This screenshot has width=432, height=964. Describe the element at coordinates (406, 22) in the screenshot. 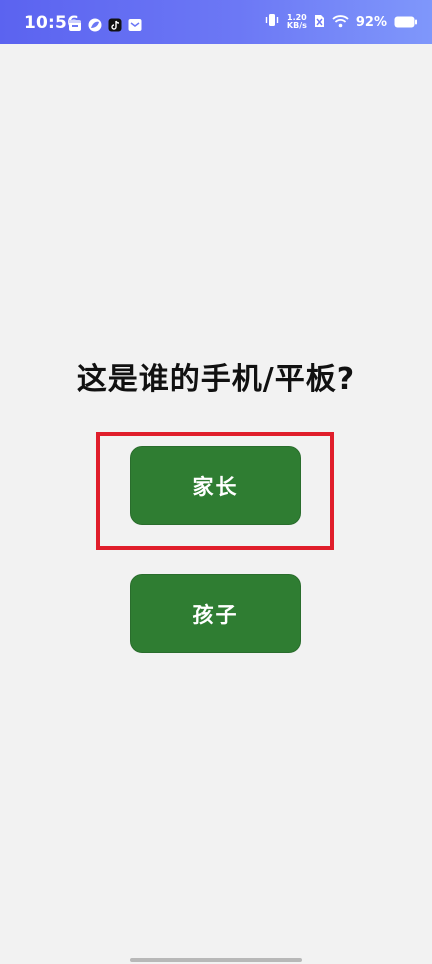

I see `battery-icon` at that location.